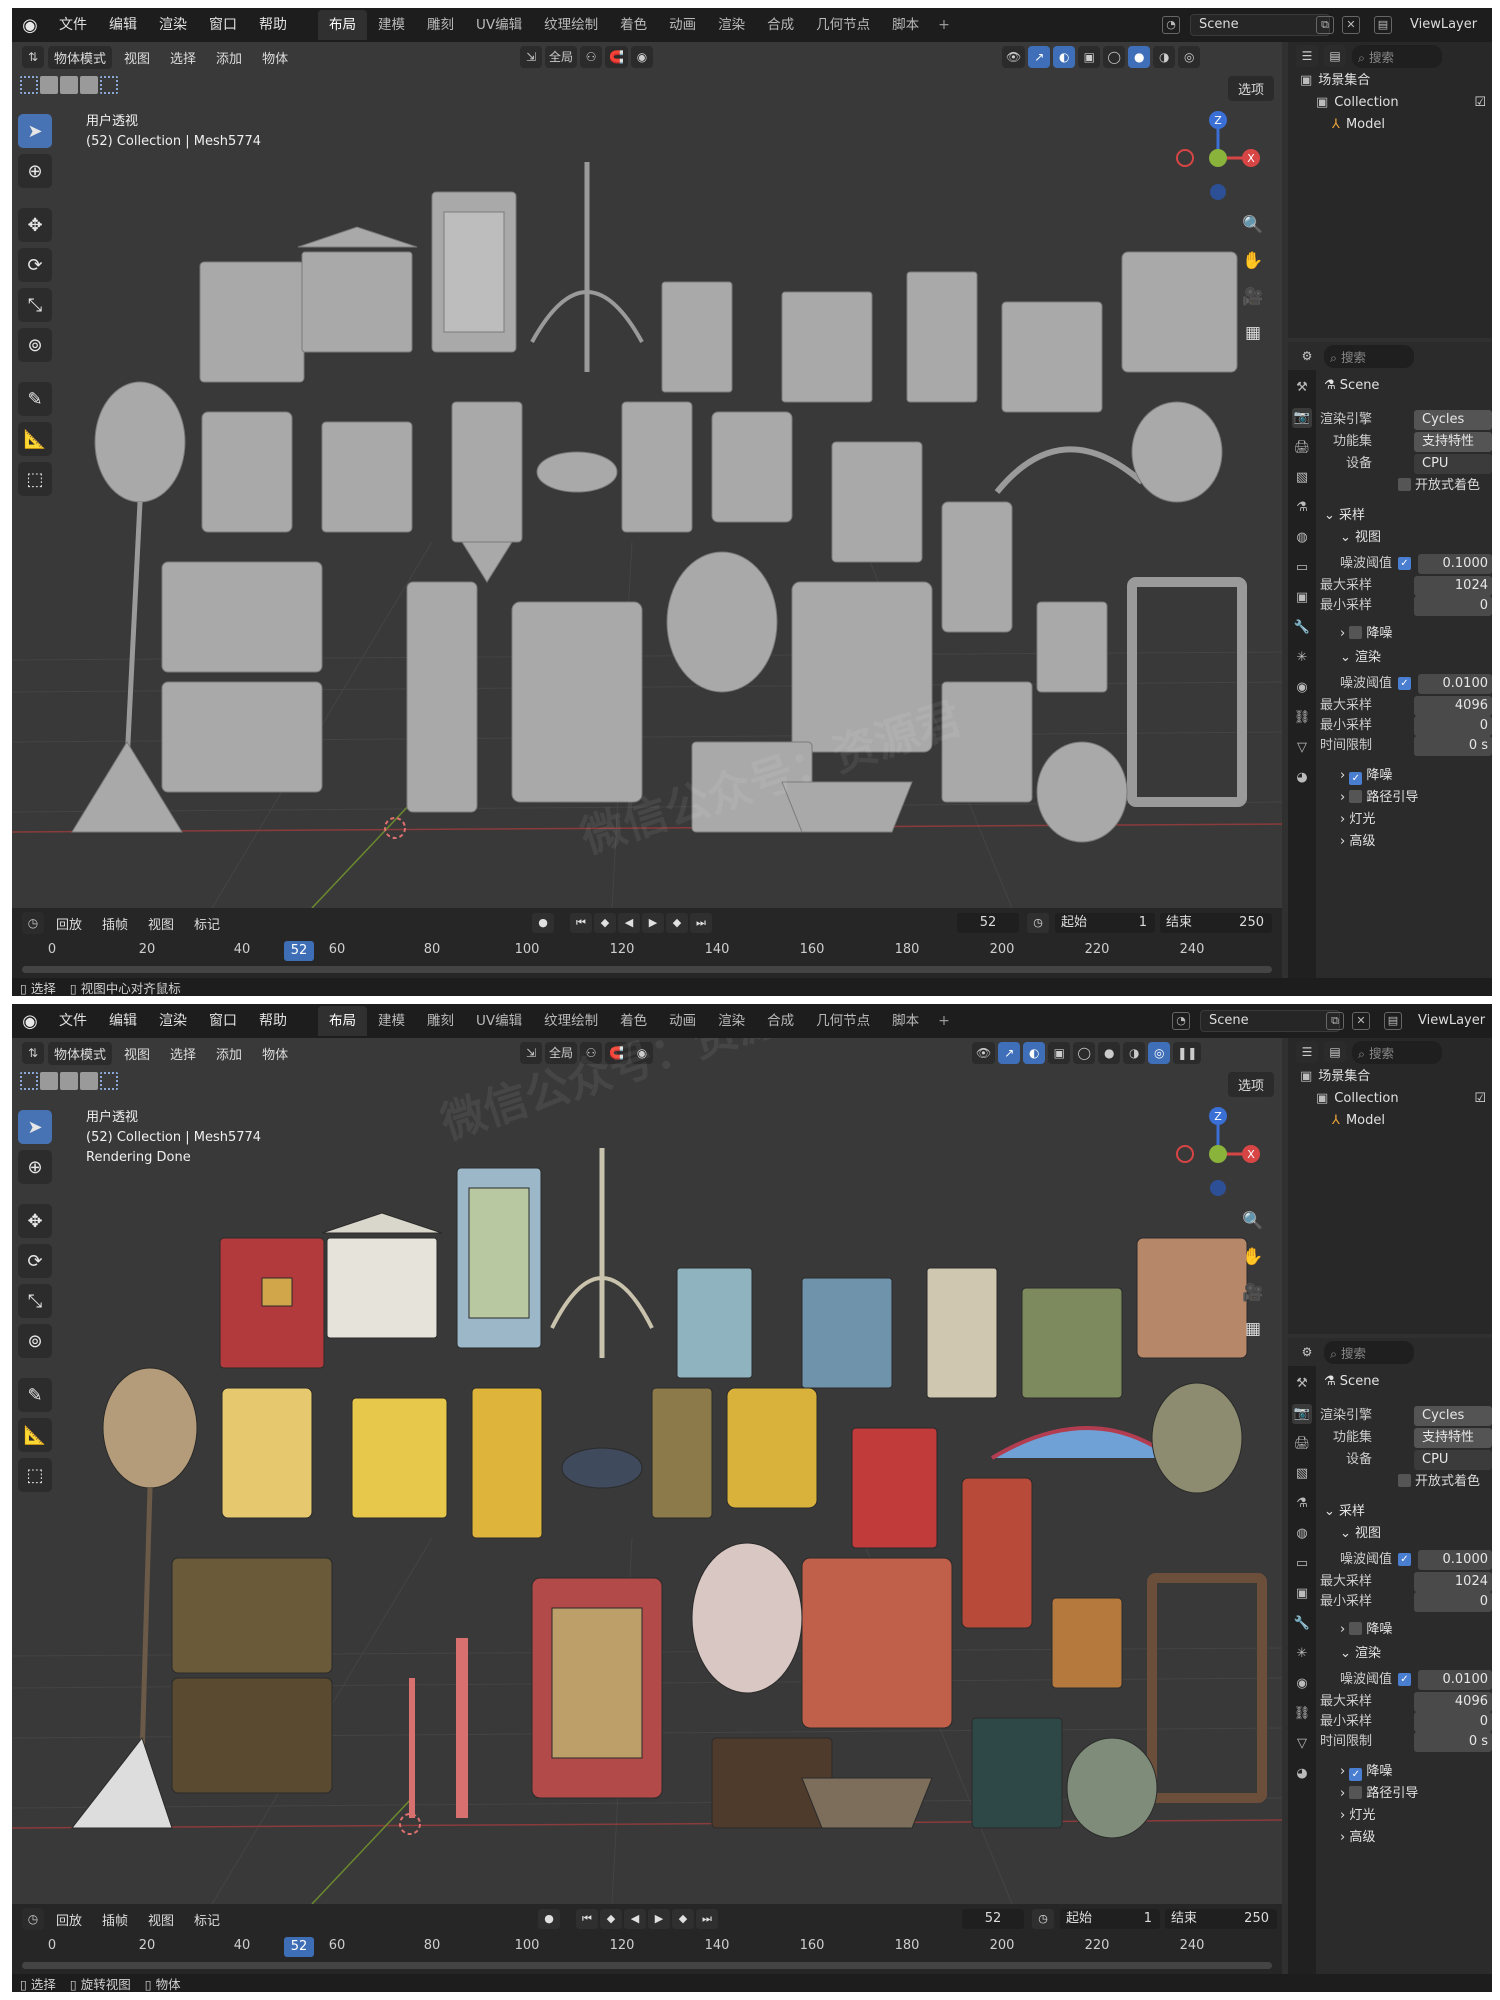 Image resolution: width=1500 pixels, height=2000 pixels. What do you see at coordinates (183, 1053) in the screenshot?
I see `menu-select: 选择` at bounding box center [183, 1053].